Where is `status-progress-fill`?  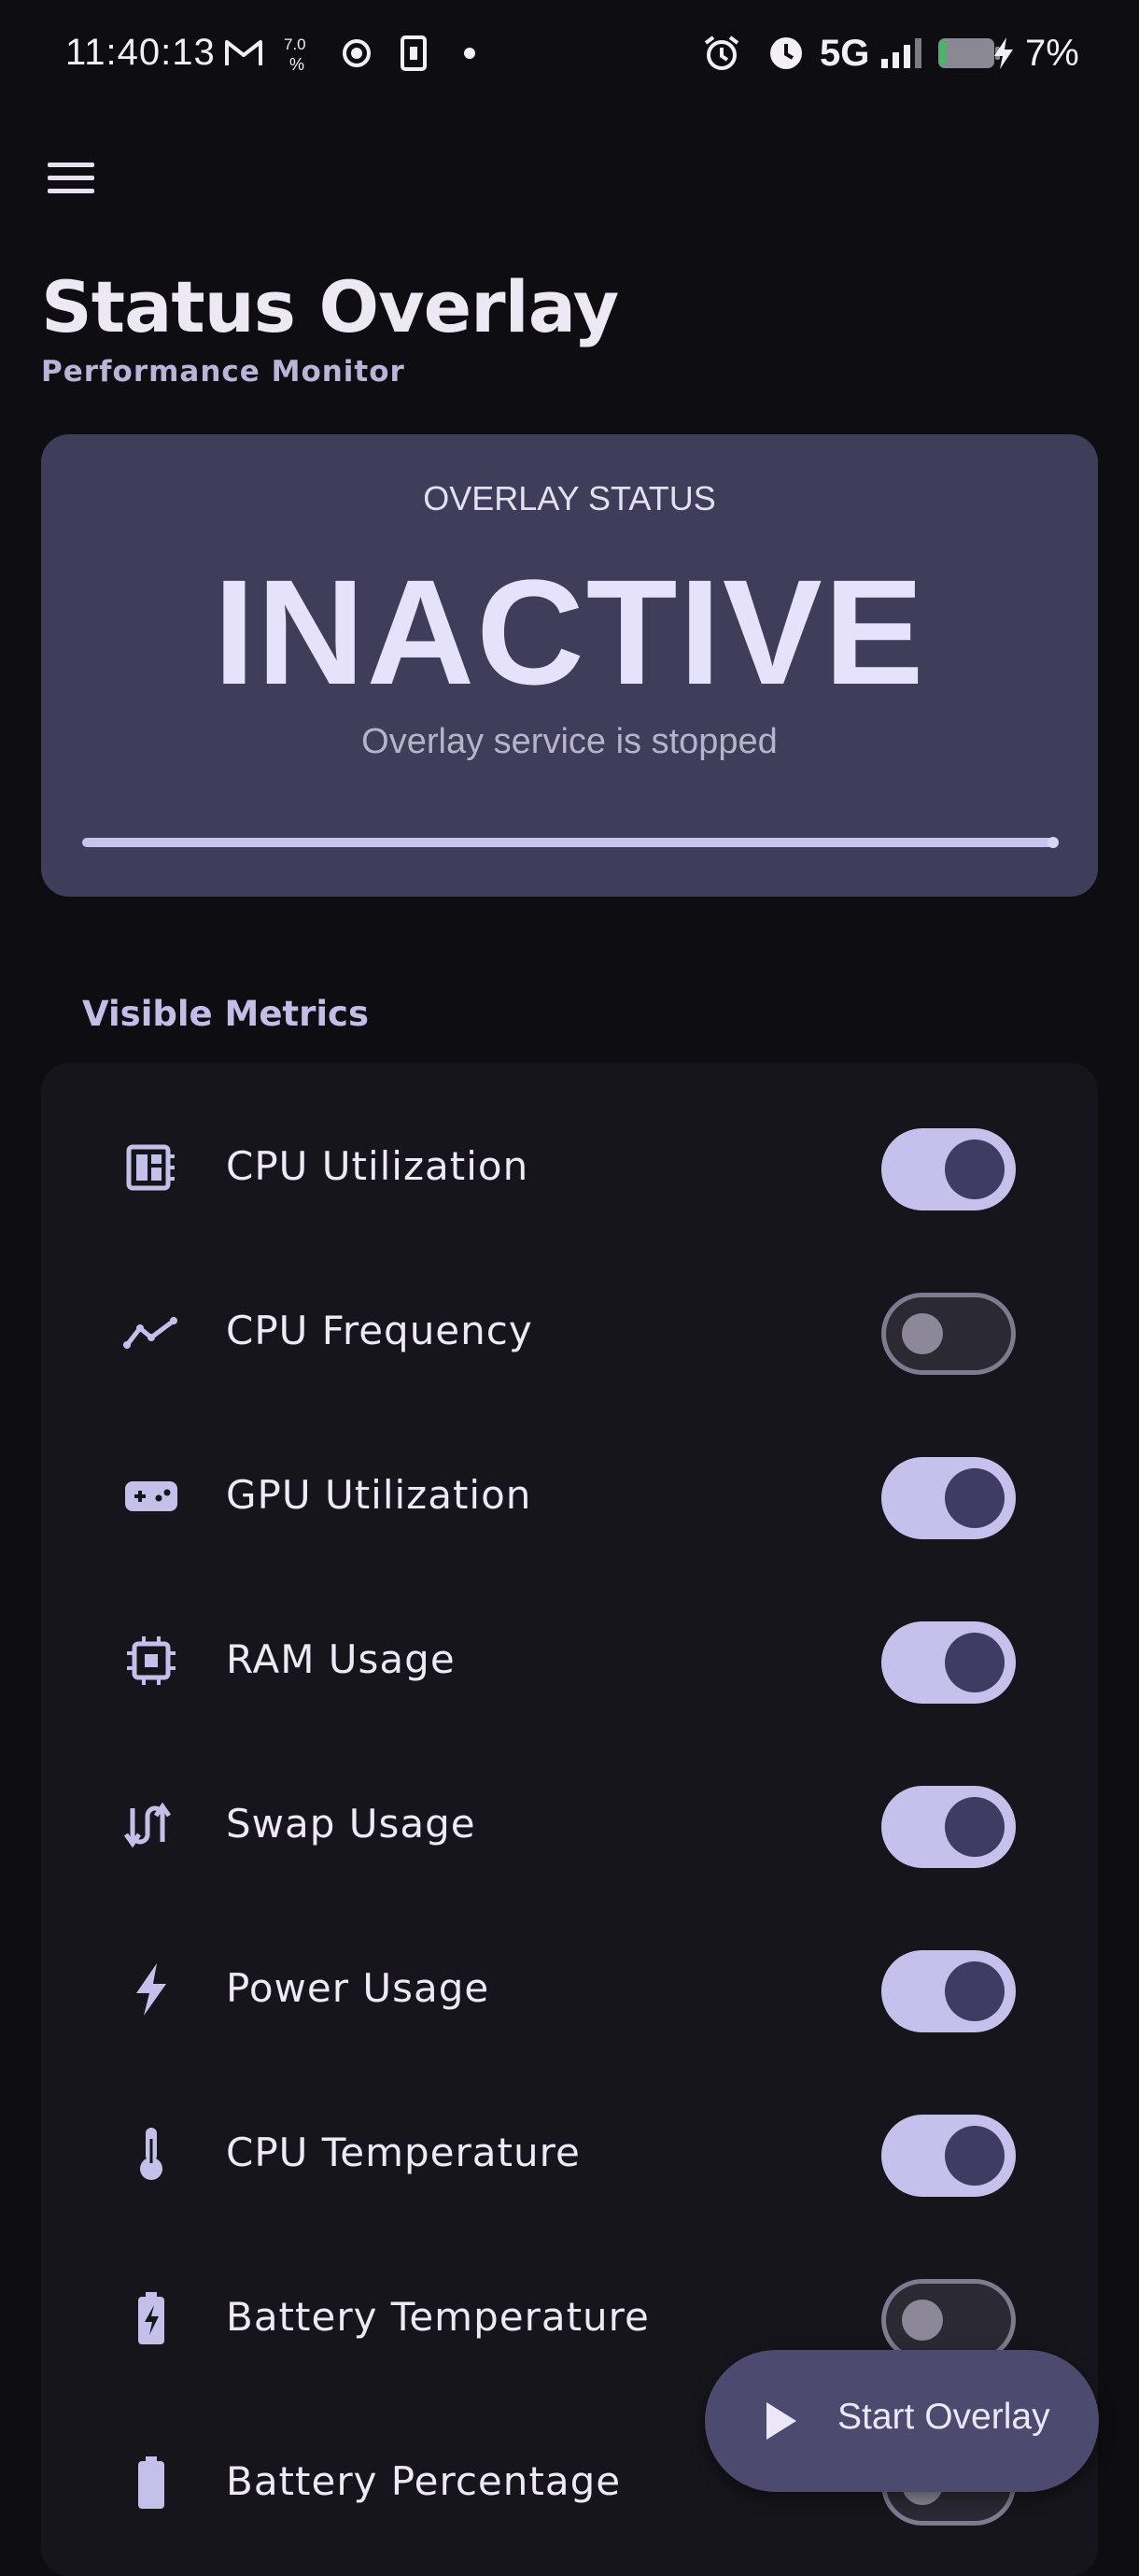 status-progress-fill is located at coordinates (569, 842).